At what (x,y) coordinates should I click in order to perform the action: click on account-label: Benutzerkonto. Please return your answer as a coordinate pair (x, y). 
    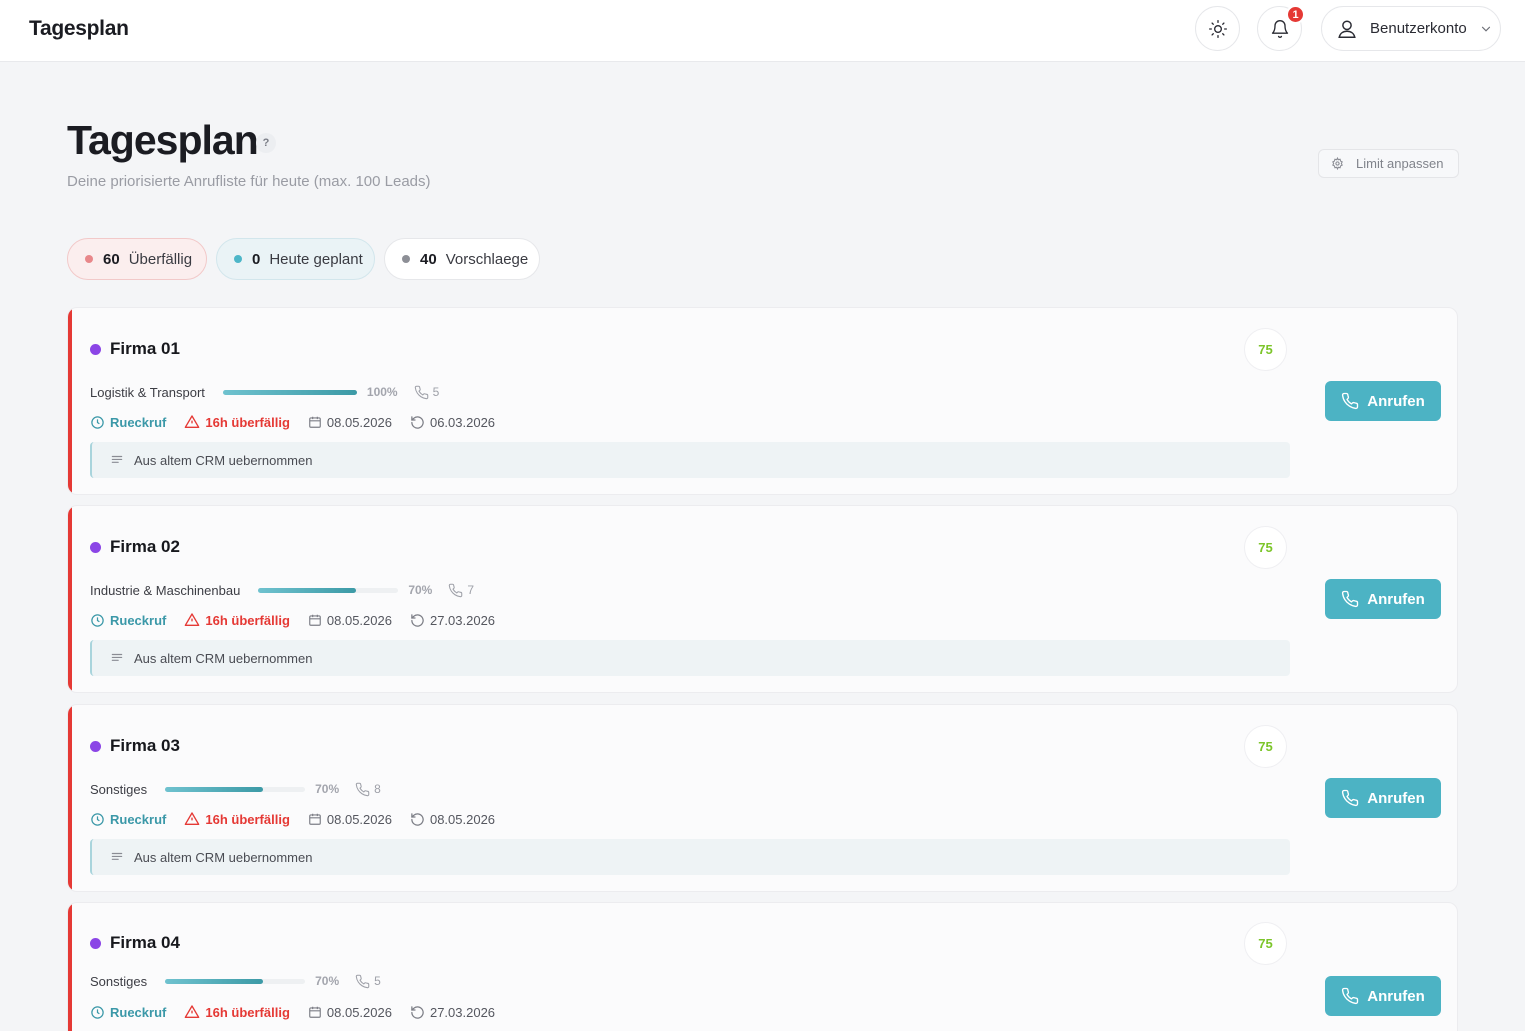
    Looking at the image, I should click on (1418, 28).